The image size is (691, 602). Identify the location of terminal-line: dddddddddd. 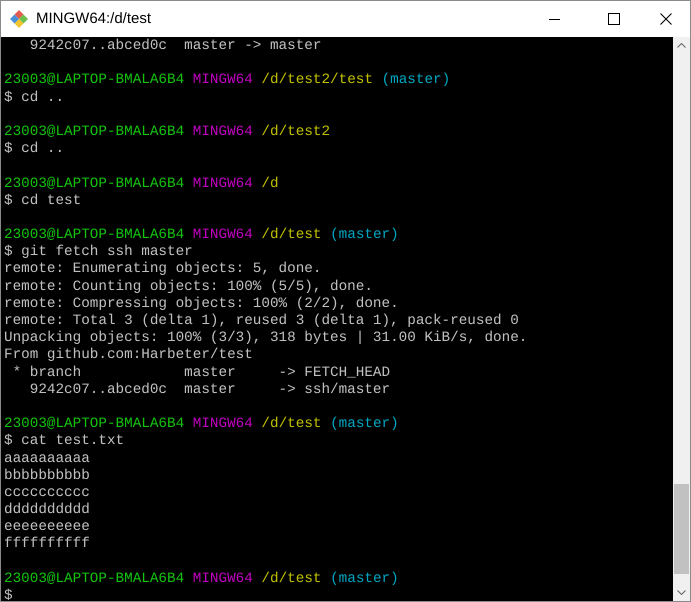
(47, 511).